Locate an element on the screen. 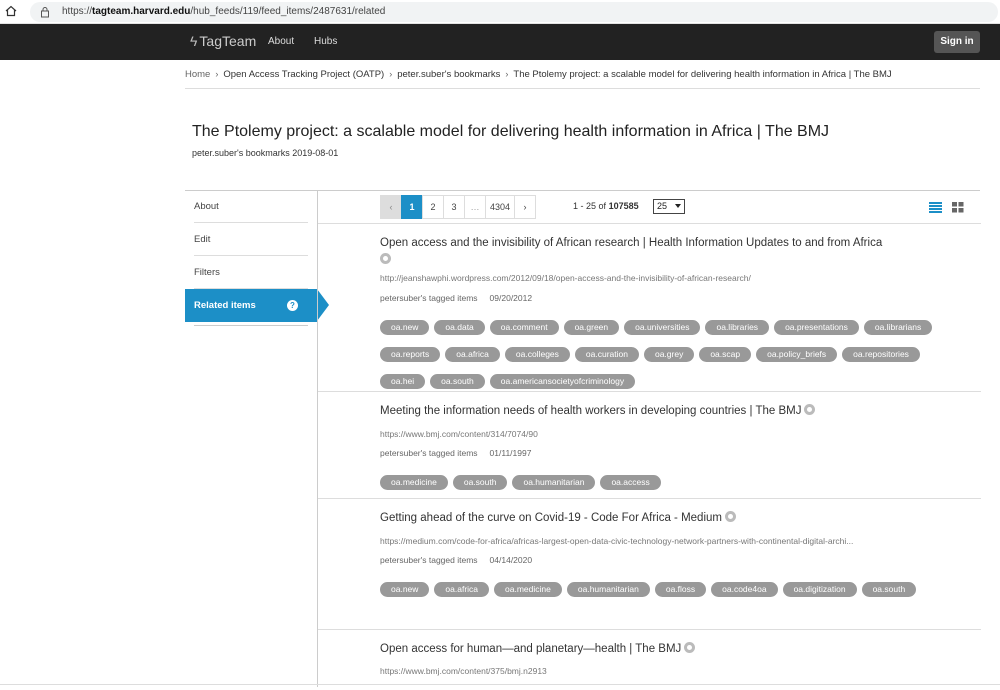 The height and width of the screenshot is (690, 1000). help-icon: ? is located at coordinates (292, 305).